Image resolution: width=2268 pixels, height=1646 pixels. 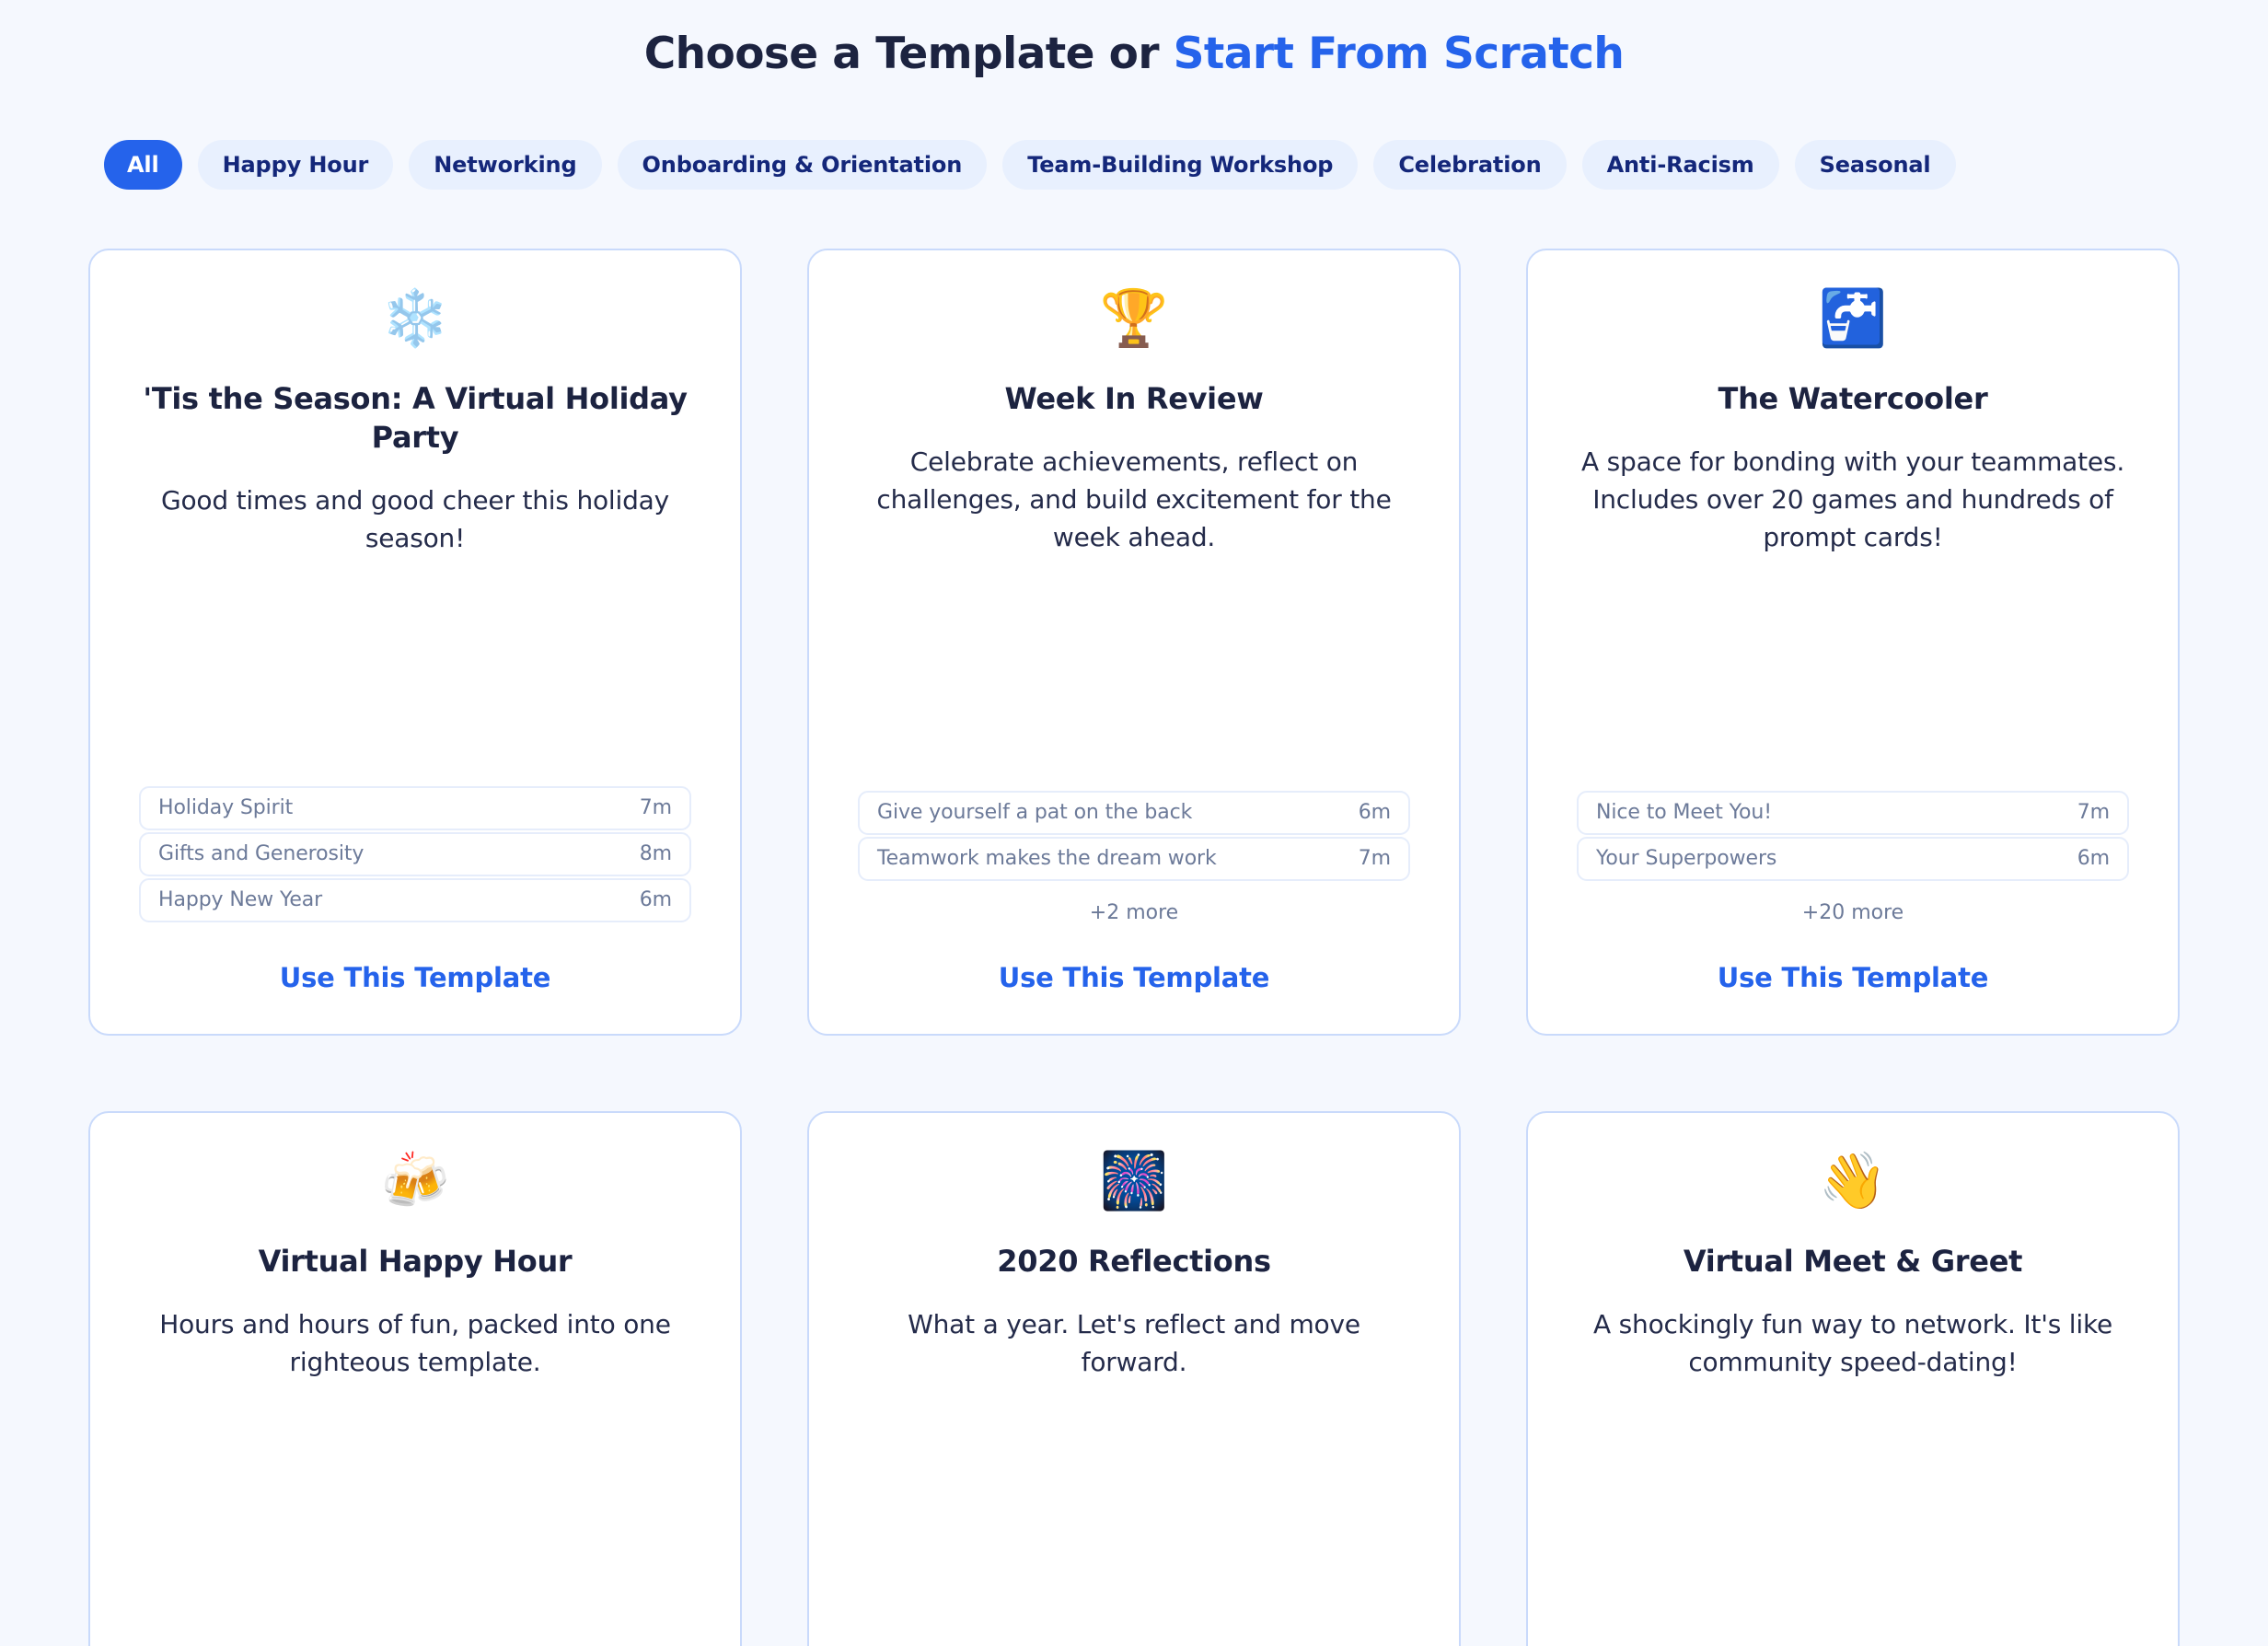 I want to click on activity-name: Give yourself a pat on the back, so click(x=1035, y=813).